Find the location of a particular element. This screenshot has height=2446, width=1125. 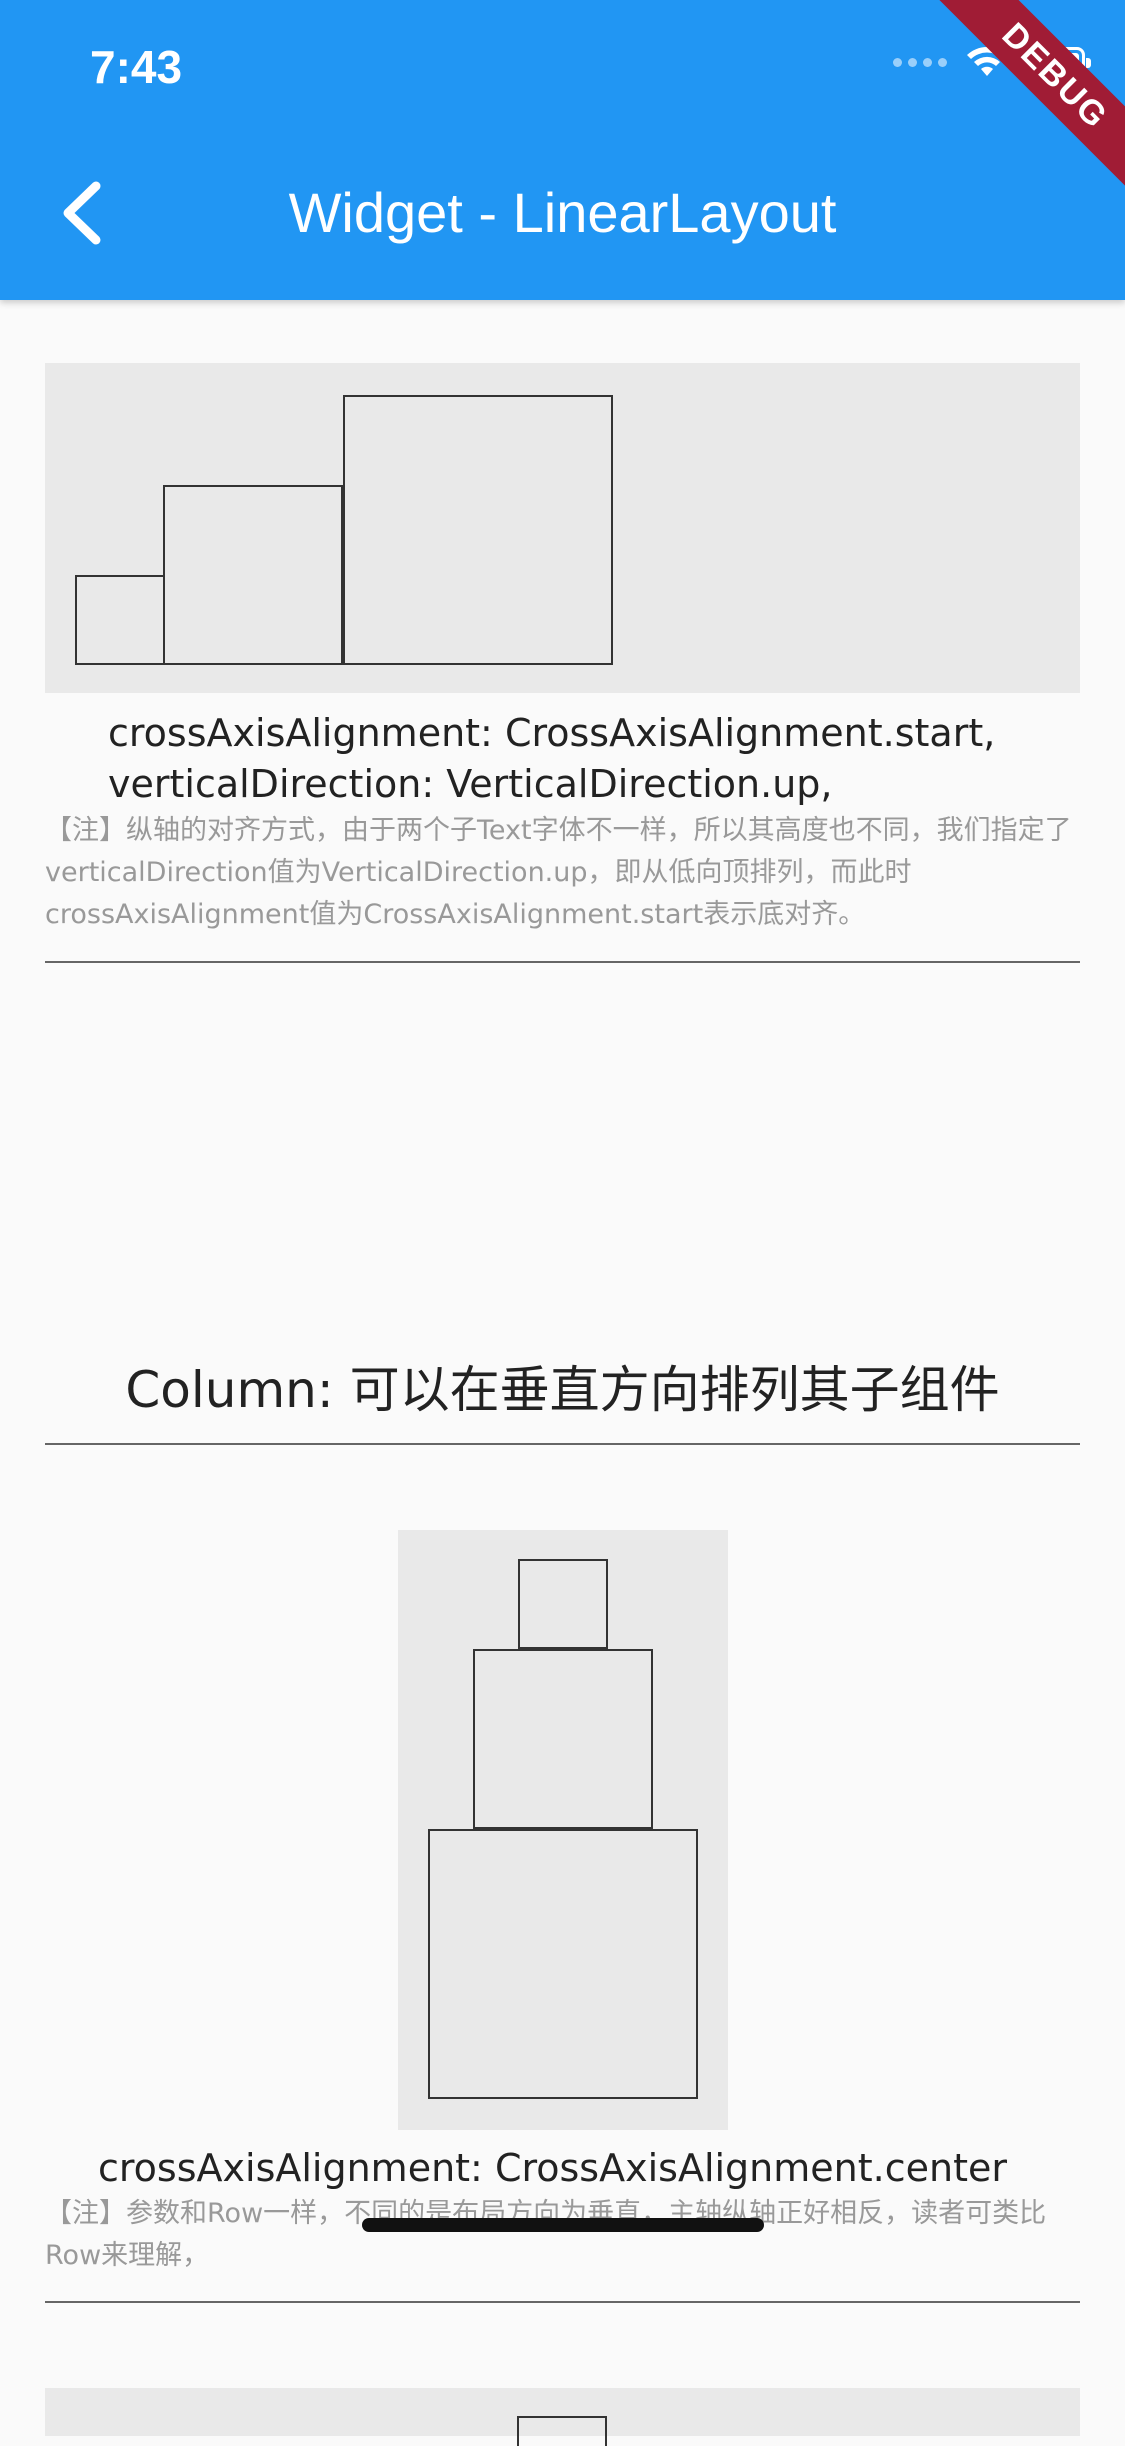

column-demo-panel is located at coordinates (563, 1830).